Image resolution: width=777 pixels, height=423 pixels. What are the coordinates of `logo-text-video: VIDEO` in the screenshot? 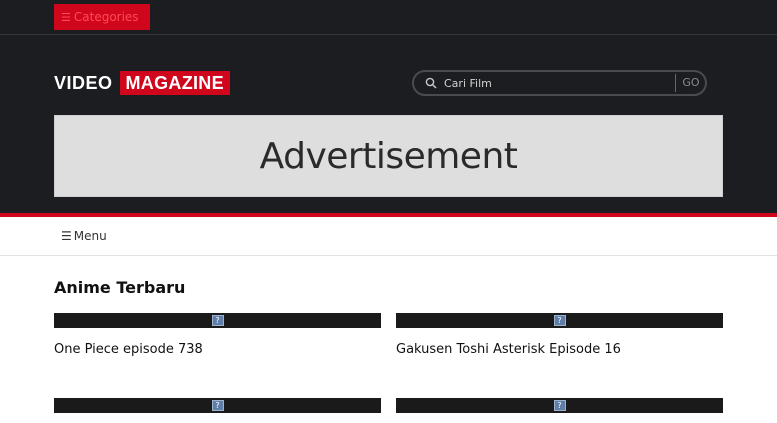 It's located at (83, 82).